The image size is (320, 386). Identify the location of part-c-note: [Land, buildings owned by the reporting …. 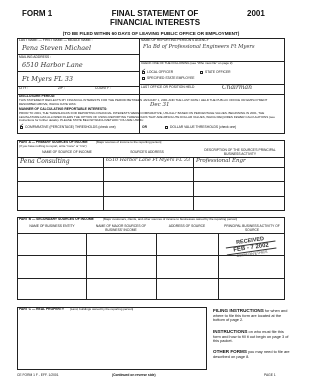
(102, 309).